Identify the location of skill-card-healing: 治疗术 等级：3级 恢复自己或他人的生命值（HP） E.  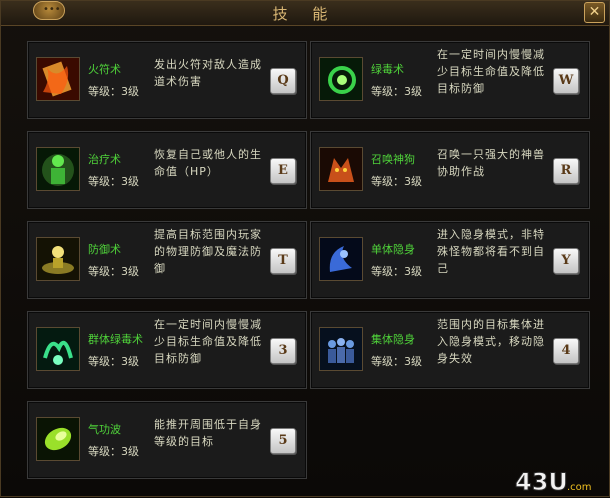
(167, 170).